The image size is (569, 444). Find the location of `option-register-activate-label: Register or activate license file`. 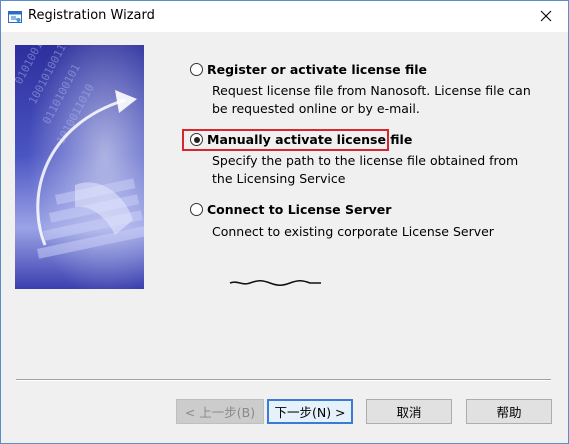

option-register-activate-label: Register or activate license file is located at coordinates (317, 69).